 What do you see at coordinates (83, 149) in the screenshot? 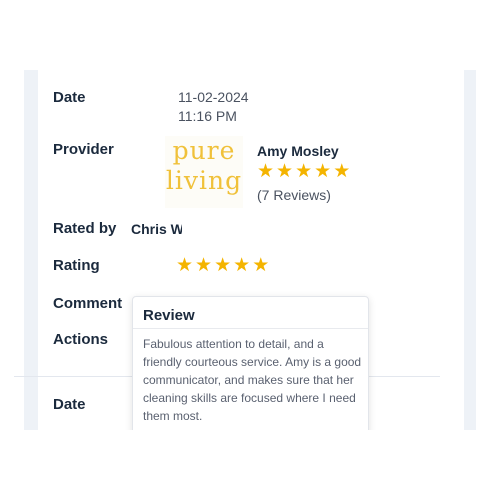
I see `provider-label: Provider` at bounding box center [83, 149].